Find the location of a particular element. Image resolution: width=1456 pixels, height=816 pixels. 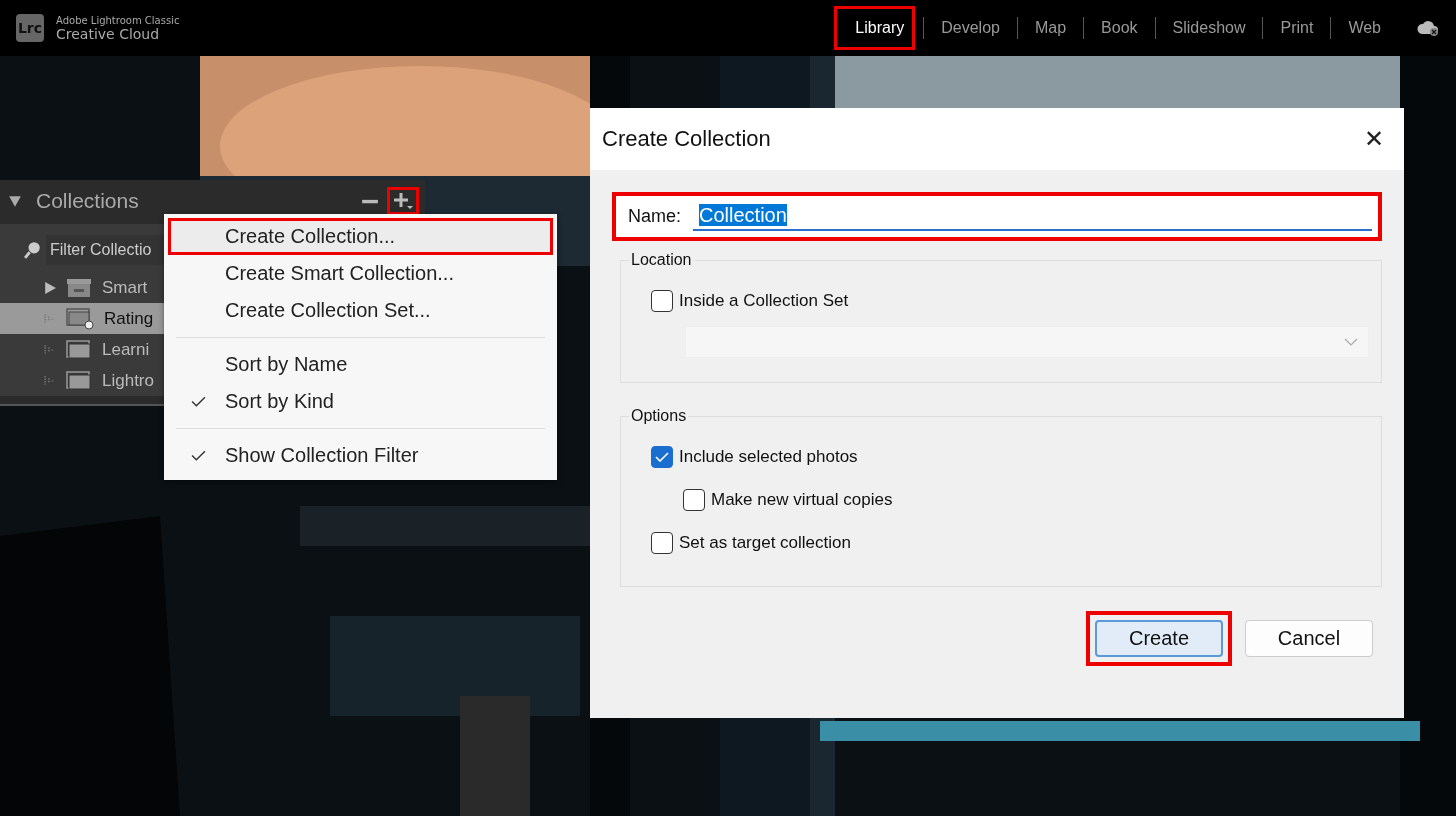

suite-name: Creative Cloud is located at coordinates (108, 33).